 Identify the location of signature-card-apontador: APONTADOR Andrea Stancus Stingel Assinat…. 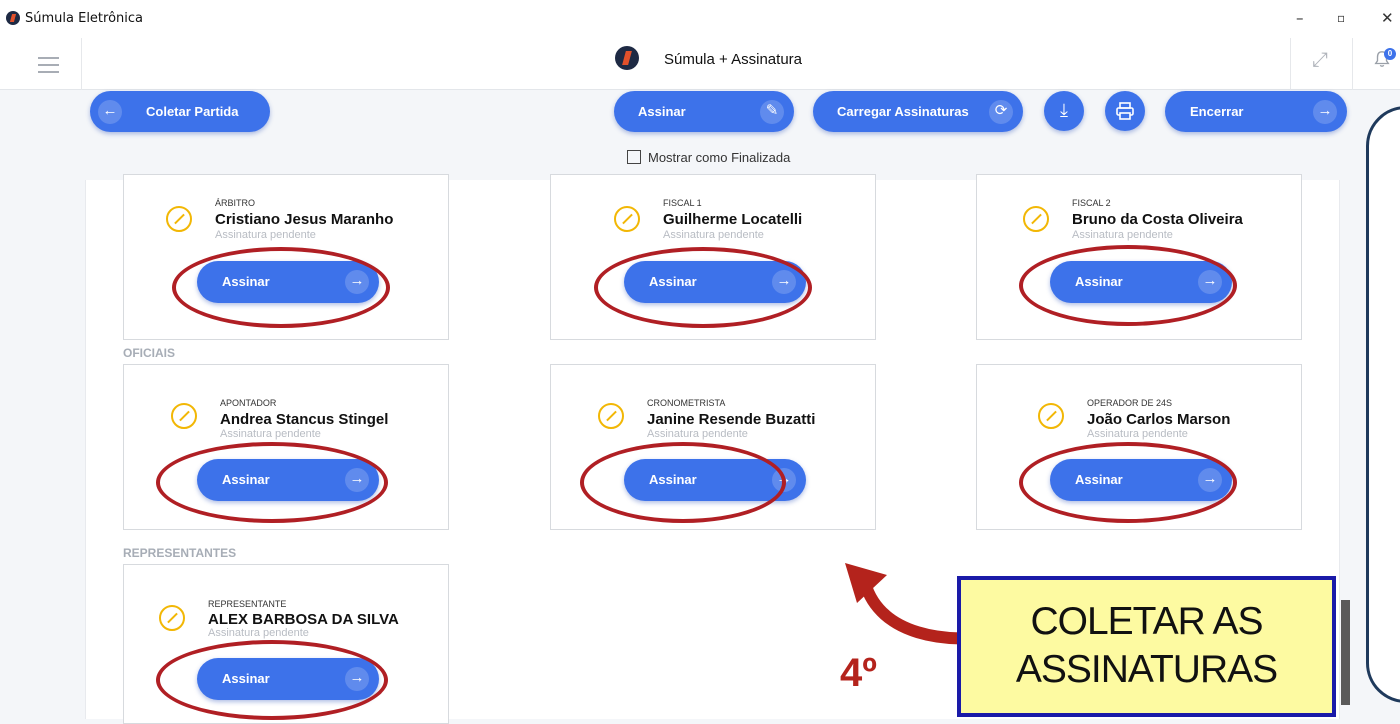
(286, 447).